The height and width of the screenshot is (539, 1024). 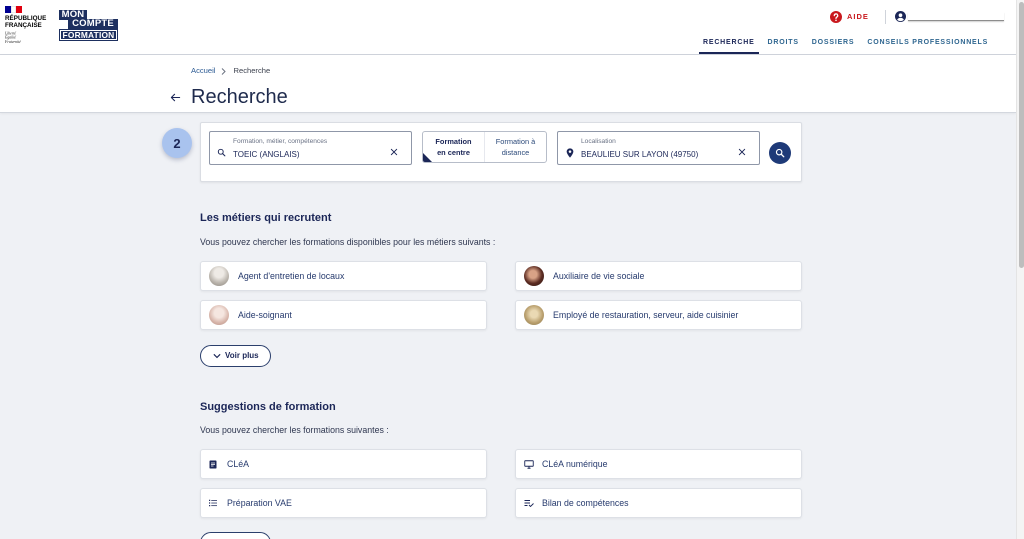 What do you see at coordinates (23, 25) in the screenshot?
I see `francaise-label: FRANÇAISE` at bounding box center [23, 25].